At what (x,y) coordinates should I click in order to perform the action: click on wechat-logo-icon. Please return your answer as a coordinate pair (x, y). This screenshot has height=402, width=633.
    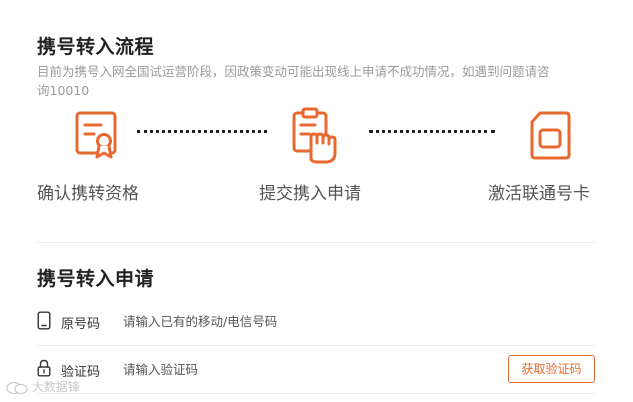
    Looking at the image, I should click on (19, 387).